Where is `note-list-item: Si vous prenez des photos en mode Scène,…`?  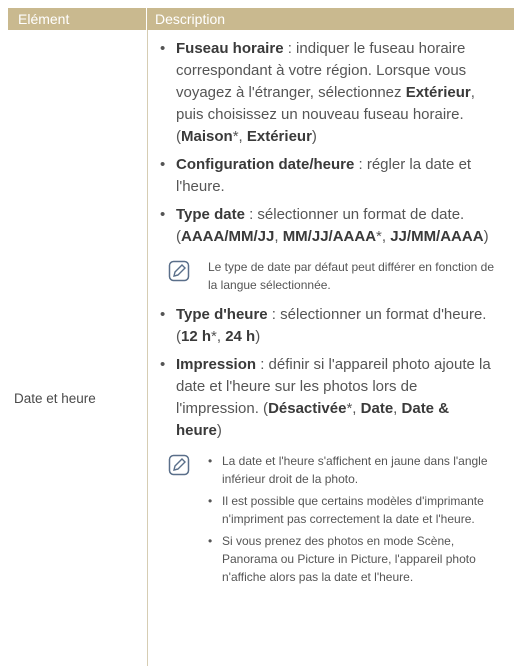 note-list-item: Si vous prenez des photos en mode Scène,… is located at coordinates (353, 559).